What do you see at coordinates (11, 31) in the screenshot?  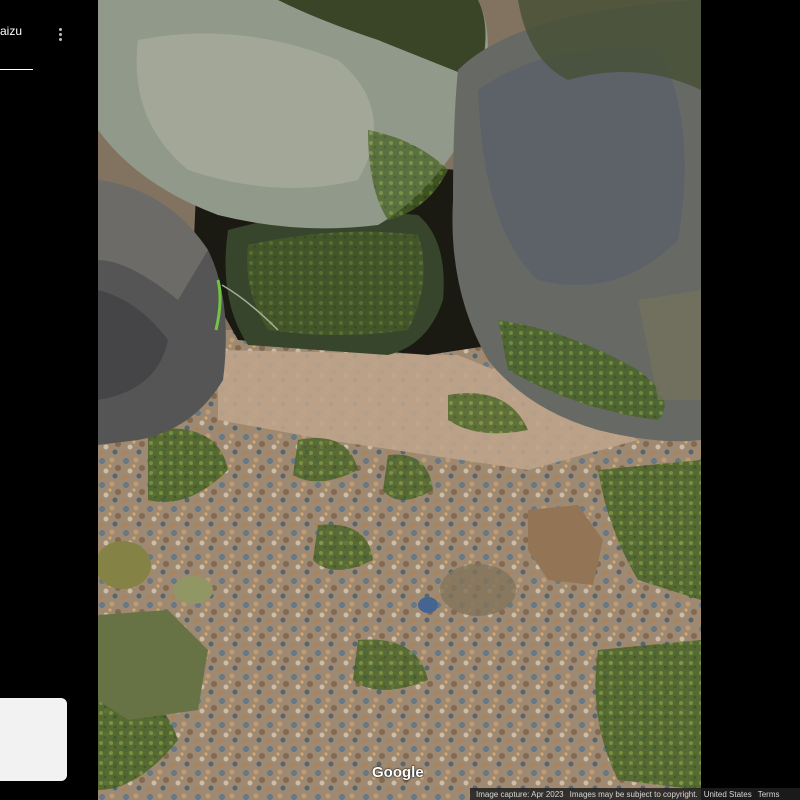 I see `place-name: aizu` at bounding box center [11, 31].